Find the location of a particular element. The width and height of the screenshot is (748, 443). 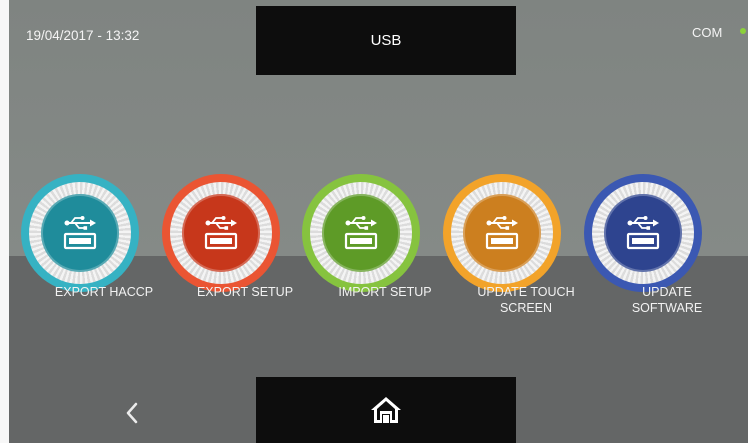

update-software-circle is located at coordinates (643, 233).